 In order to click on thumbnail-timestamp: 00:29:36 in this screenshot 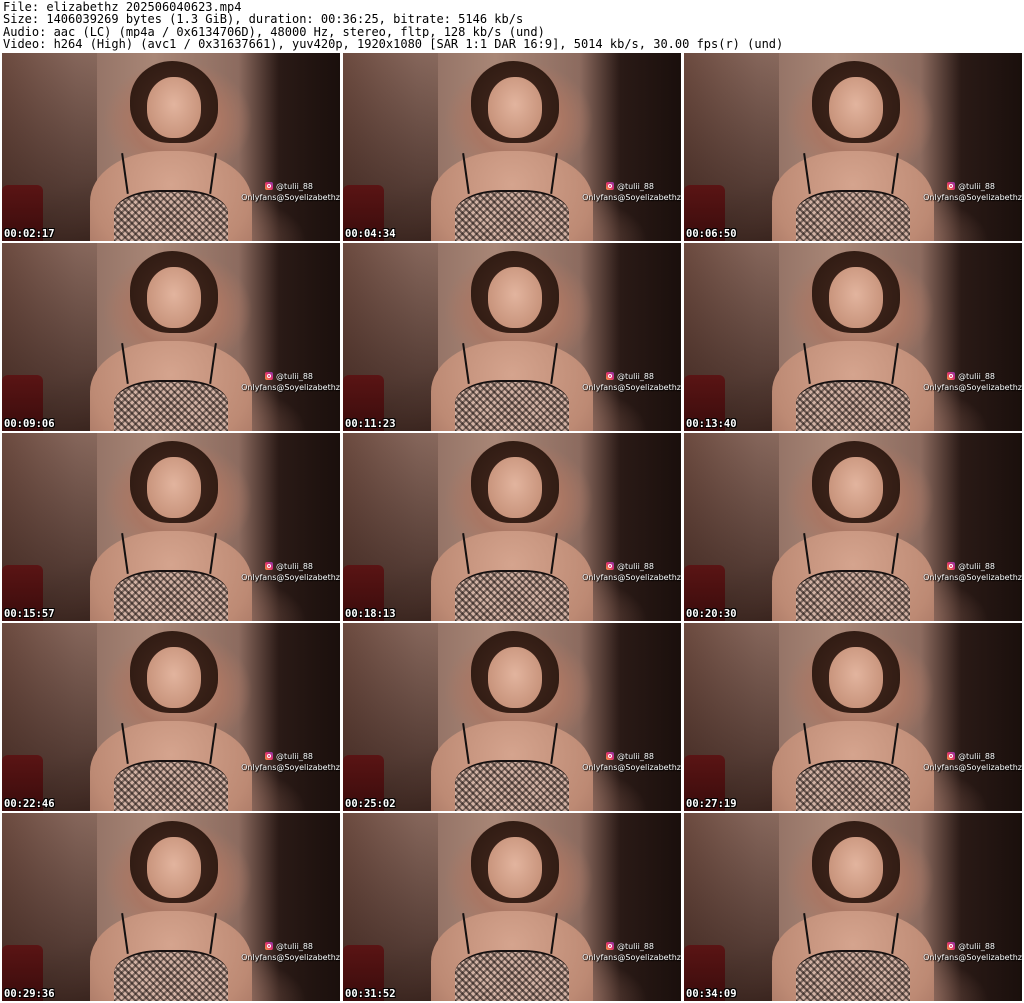, I will do `click(29, 994)`.